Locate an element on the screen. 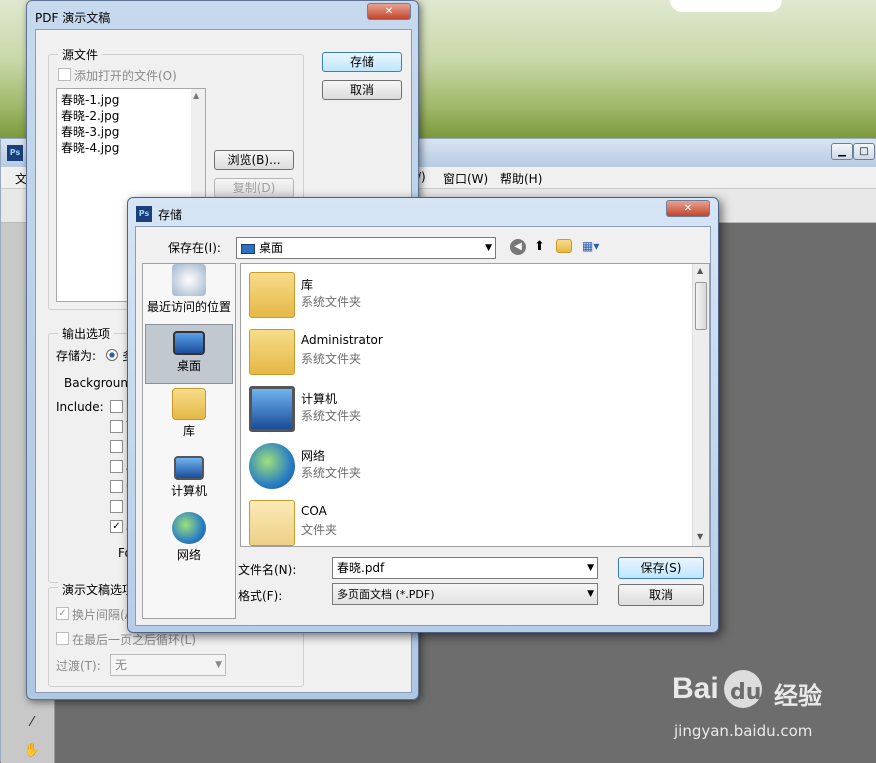 Image resolution: width=876 pixels, height=763 pixels. file-name: COA is located at coordinates (314, 511).